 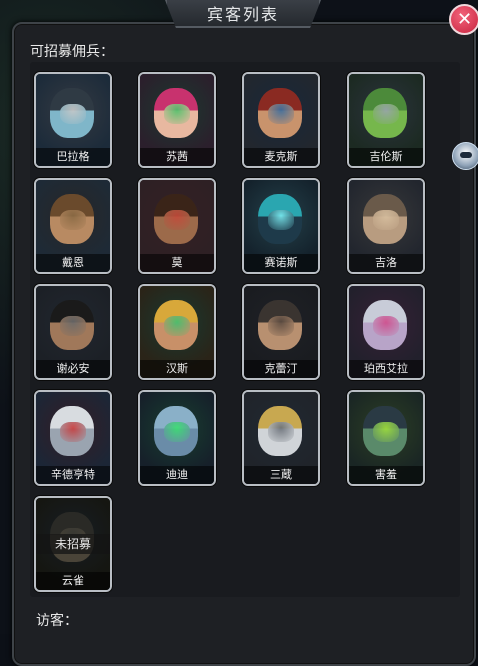 What do you see at coordinates (281, 332) in the screenshot?
I see `mercenary-card: 克蕾汀` at bounding box center [281, 332].